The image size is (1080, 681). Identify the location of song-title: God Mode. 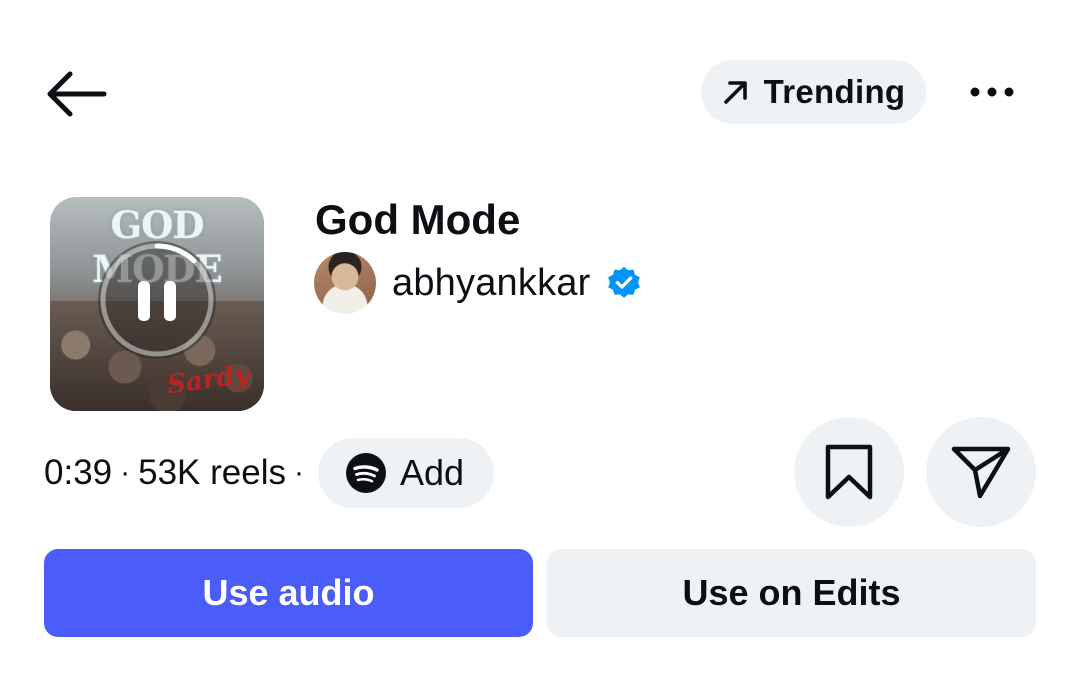
(418, 219).